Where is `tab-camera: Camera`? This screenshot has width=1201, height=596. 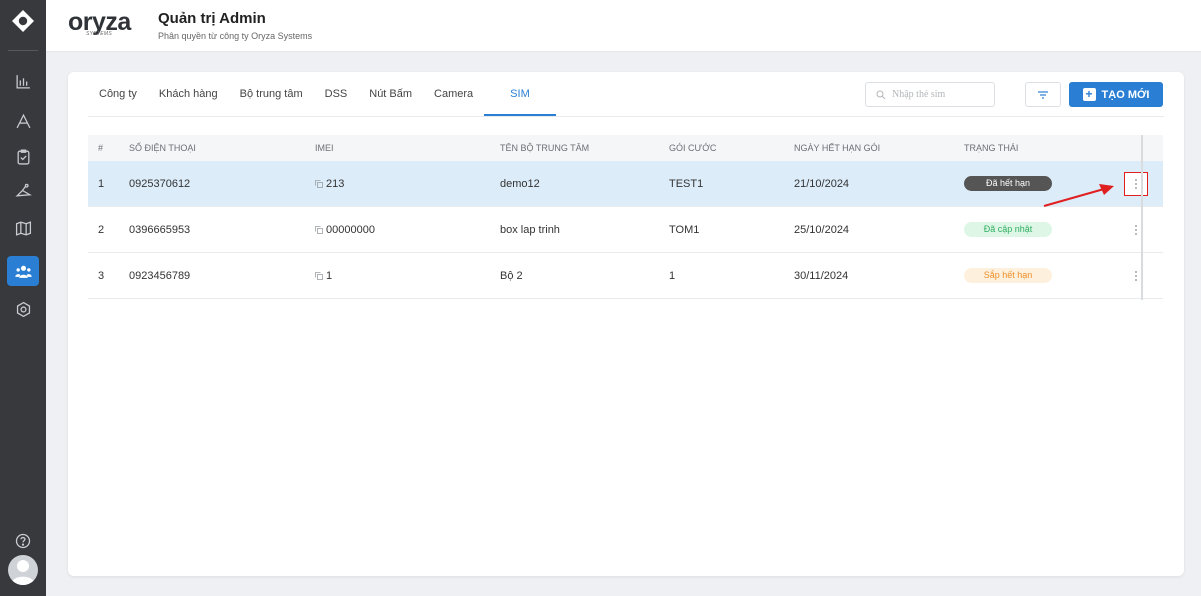 tab-camera: Camera is located at coordinates (453, 94).